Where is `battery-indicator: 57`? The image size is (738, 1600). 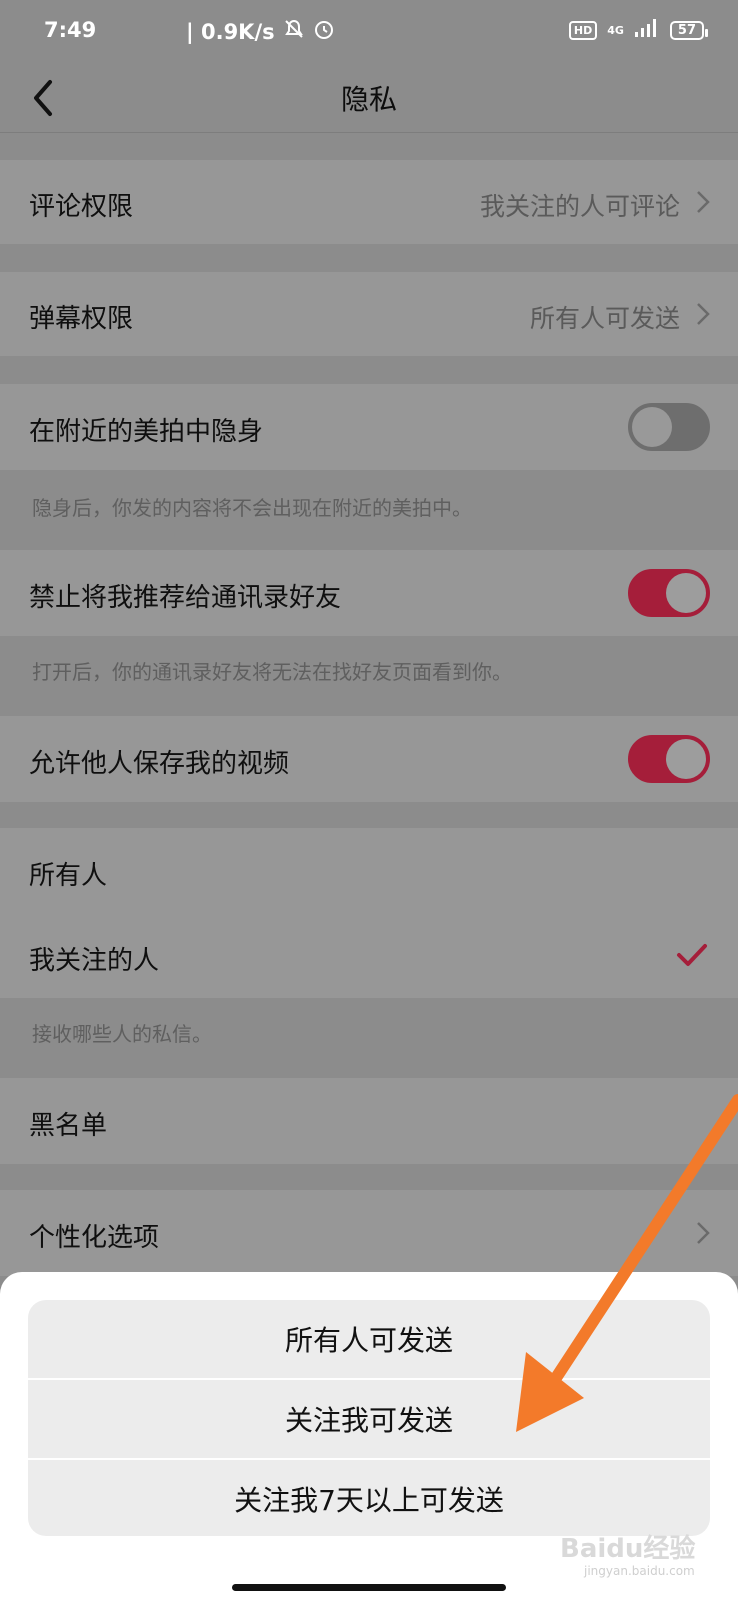
battery-indicator: 57 is located at coordinates (689, 30).